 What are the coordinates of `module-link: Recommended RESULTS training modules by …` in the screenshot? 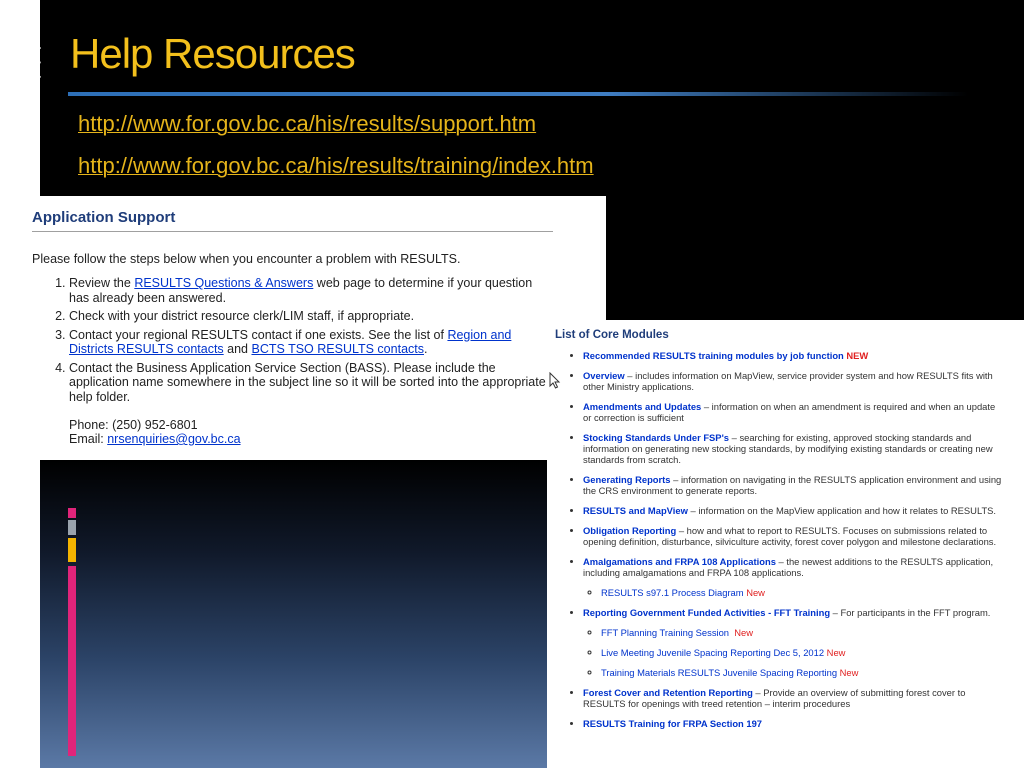 It's located at (713, 355).